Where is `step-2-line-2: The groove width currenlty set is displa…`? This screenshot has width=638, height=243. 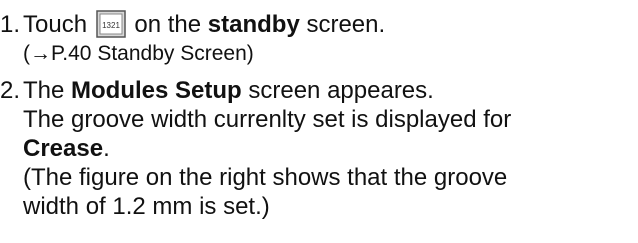
step-2-line-2: The groove width currenlty set is displa… is located at coordinates (267, 119).